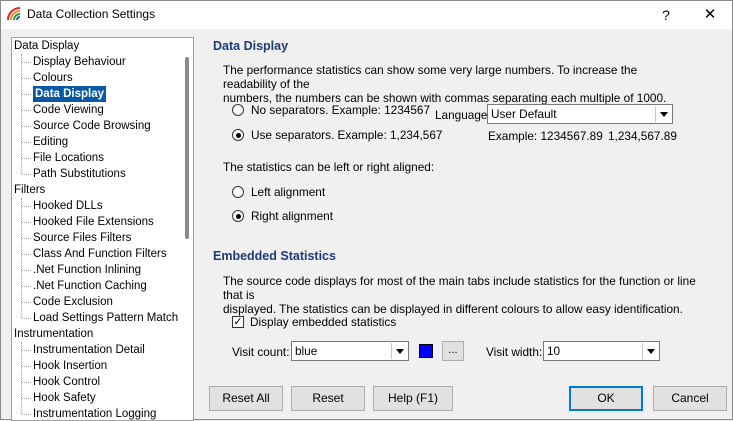 This screenshot has width=733, height=421. I want to click on tree-item-editing: Editing, so click(50, 142).